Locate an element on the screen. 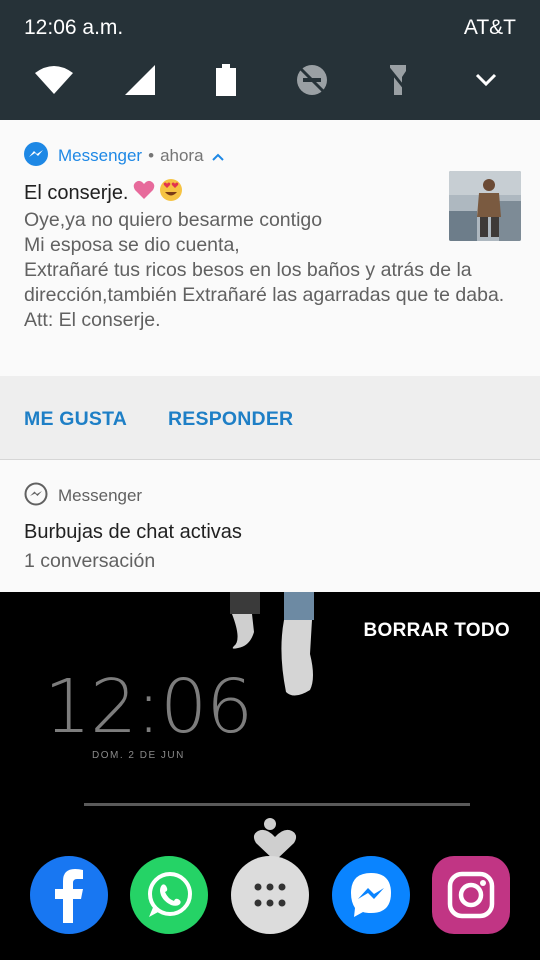 The width and height of the screenshot is (540, 960). chevron-up-icon is located at coordinates (217, 156).